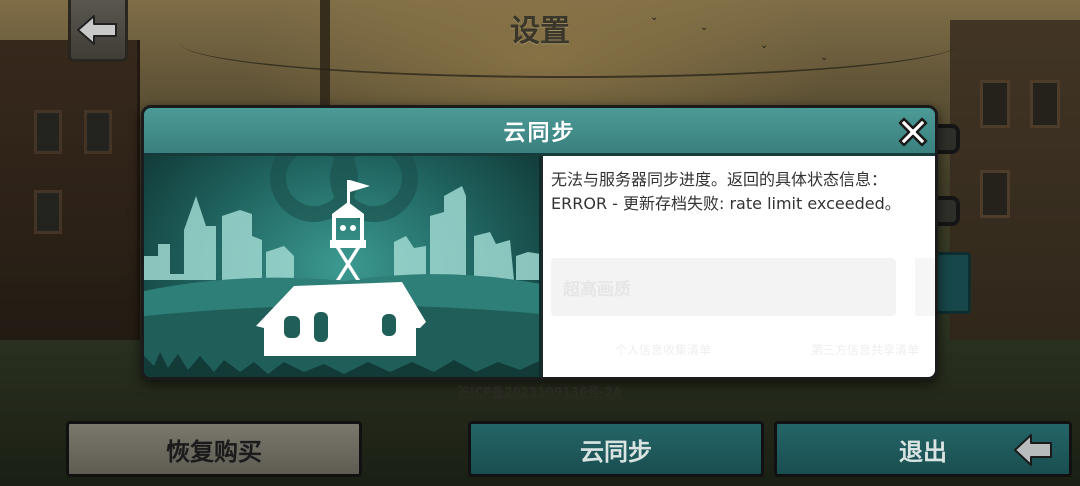  I want to click on third-party-link: 第三方信息共享清单, so click(865, 350).